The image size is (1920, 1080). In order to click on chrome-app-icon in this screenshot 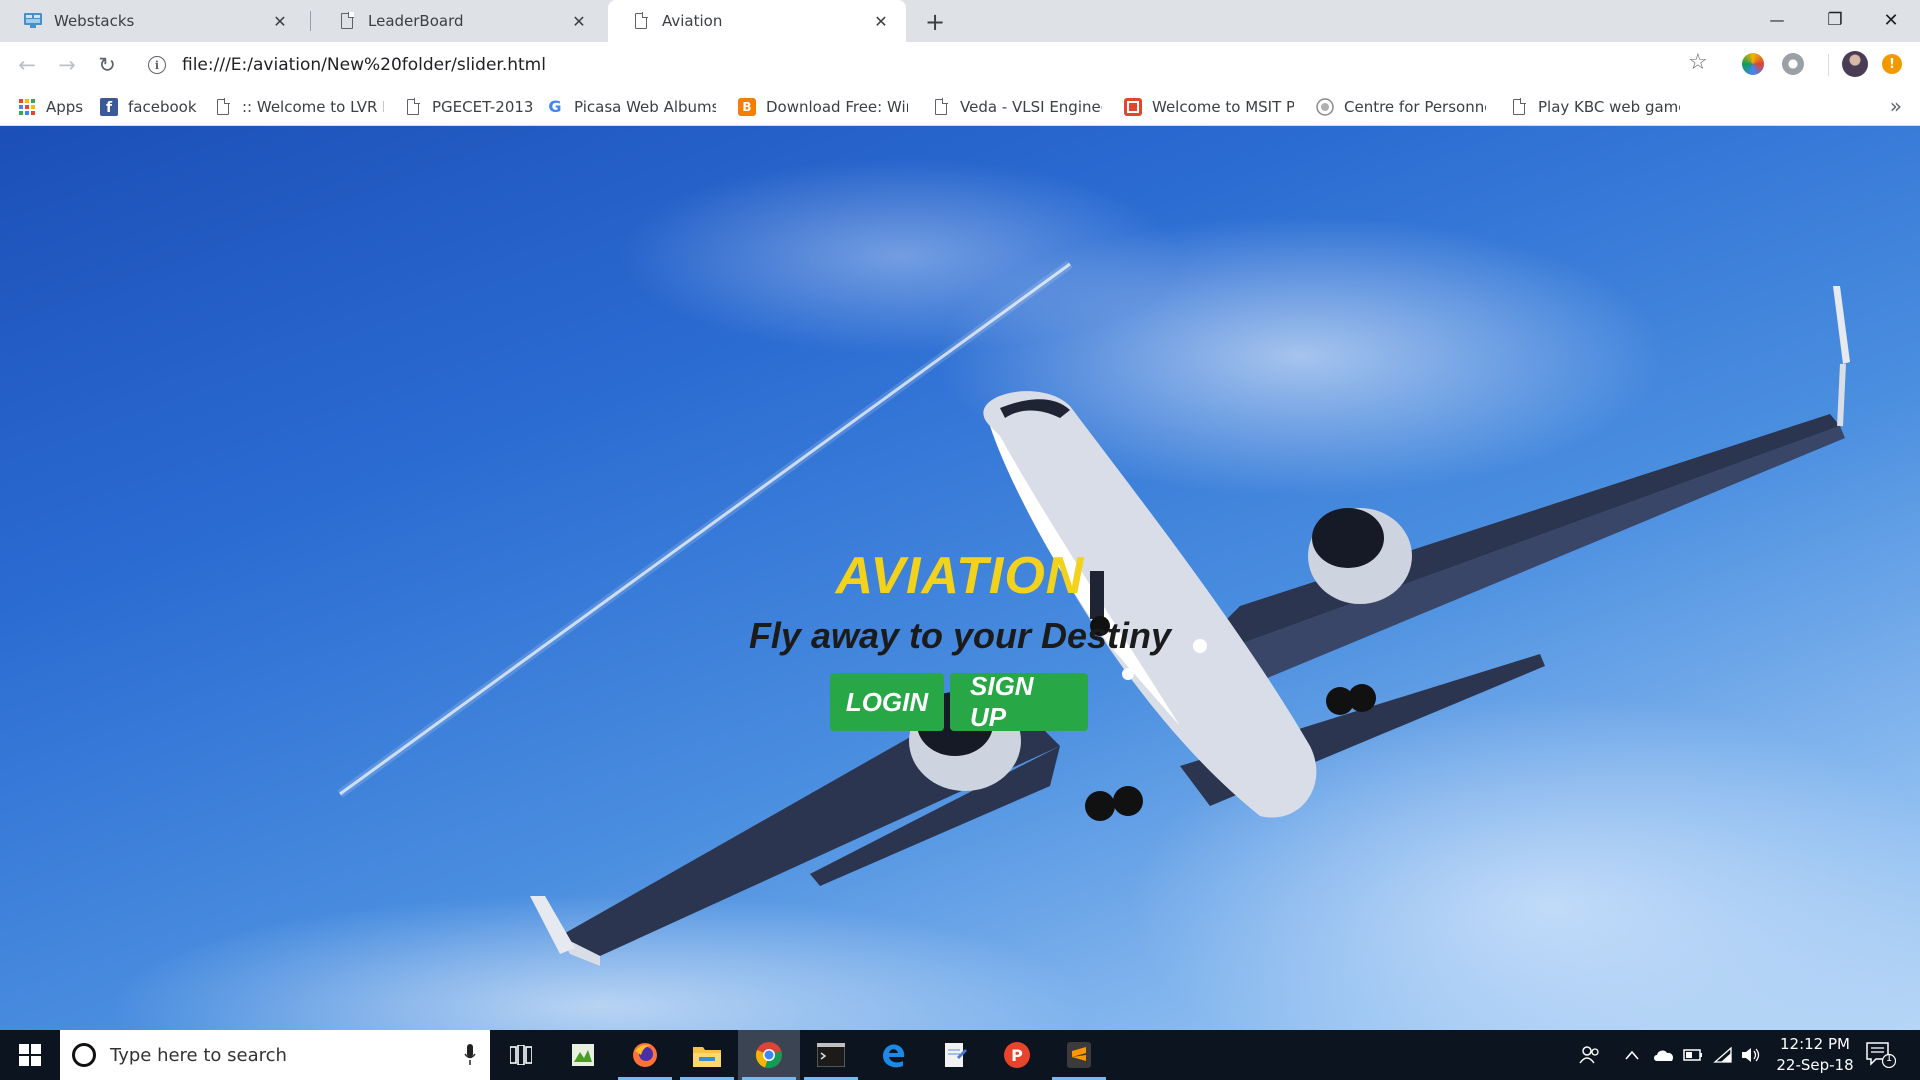, I will do `click(769, 1055)`.